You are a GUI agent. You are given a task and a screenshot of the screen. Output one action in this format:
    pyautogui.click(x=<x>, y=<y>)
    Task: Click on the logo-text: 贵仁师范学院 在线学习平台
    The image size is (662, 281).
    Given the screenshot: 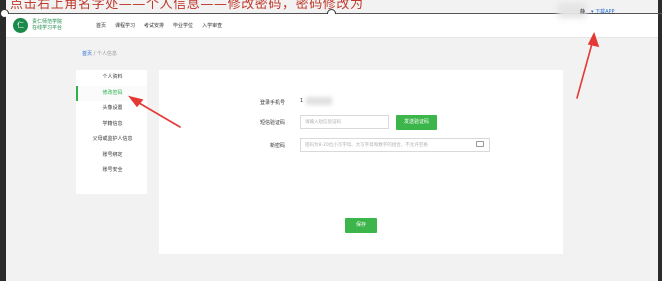 What is the action you would take?
    pyautogui.click(x=47, y=25)
    